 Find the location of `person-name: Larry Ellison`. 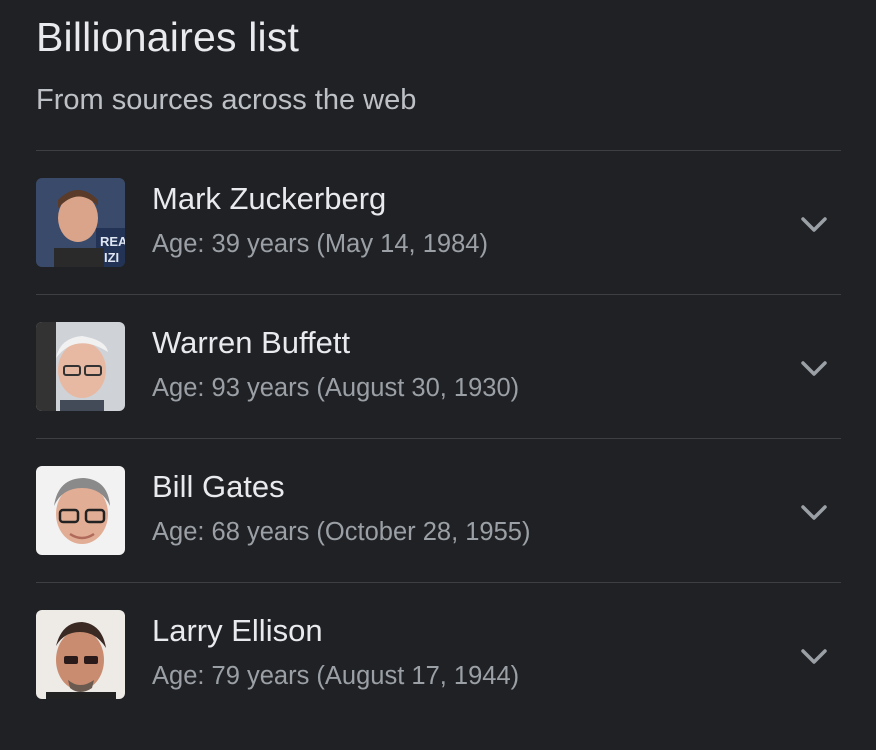

person-name: Larry Ellison is located at coordinates (237, 630).